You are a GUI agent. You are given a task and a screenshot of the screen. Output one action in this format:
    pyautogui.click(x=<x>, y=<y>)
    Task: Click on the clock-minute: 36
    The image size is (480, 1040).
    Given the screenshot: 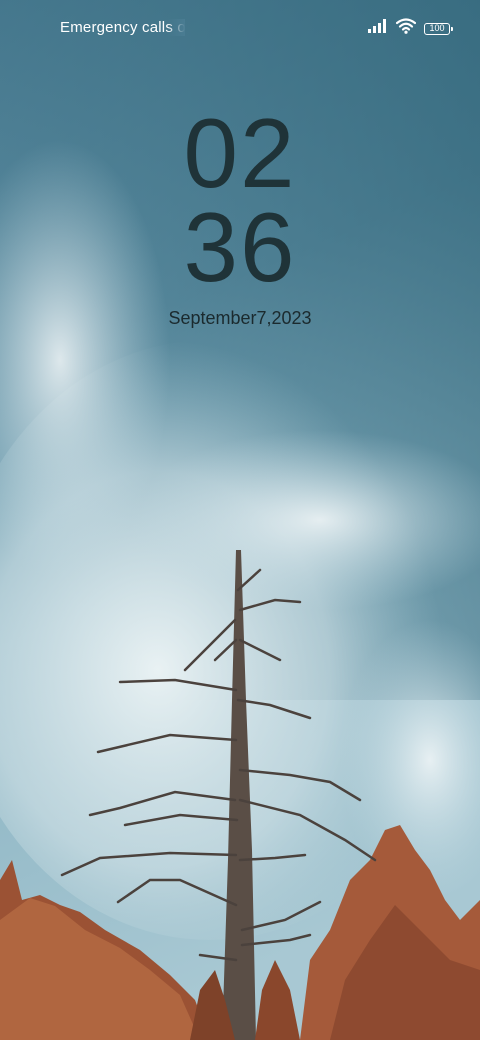 What is the action you would take?
    pyautogui.click(x=240, y=247)
    